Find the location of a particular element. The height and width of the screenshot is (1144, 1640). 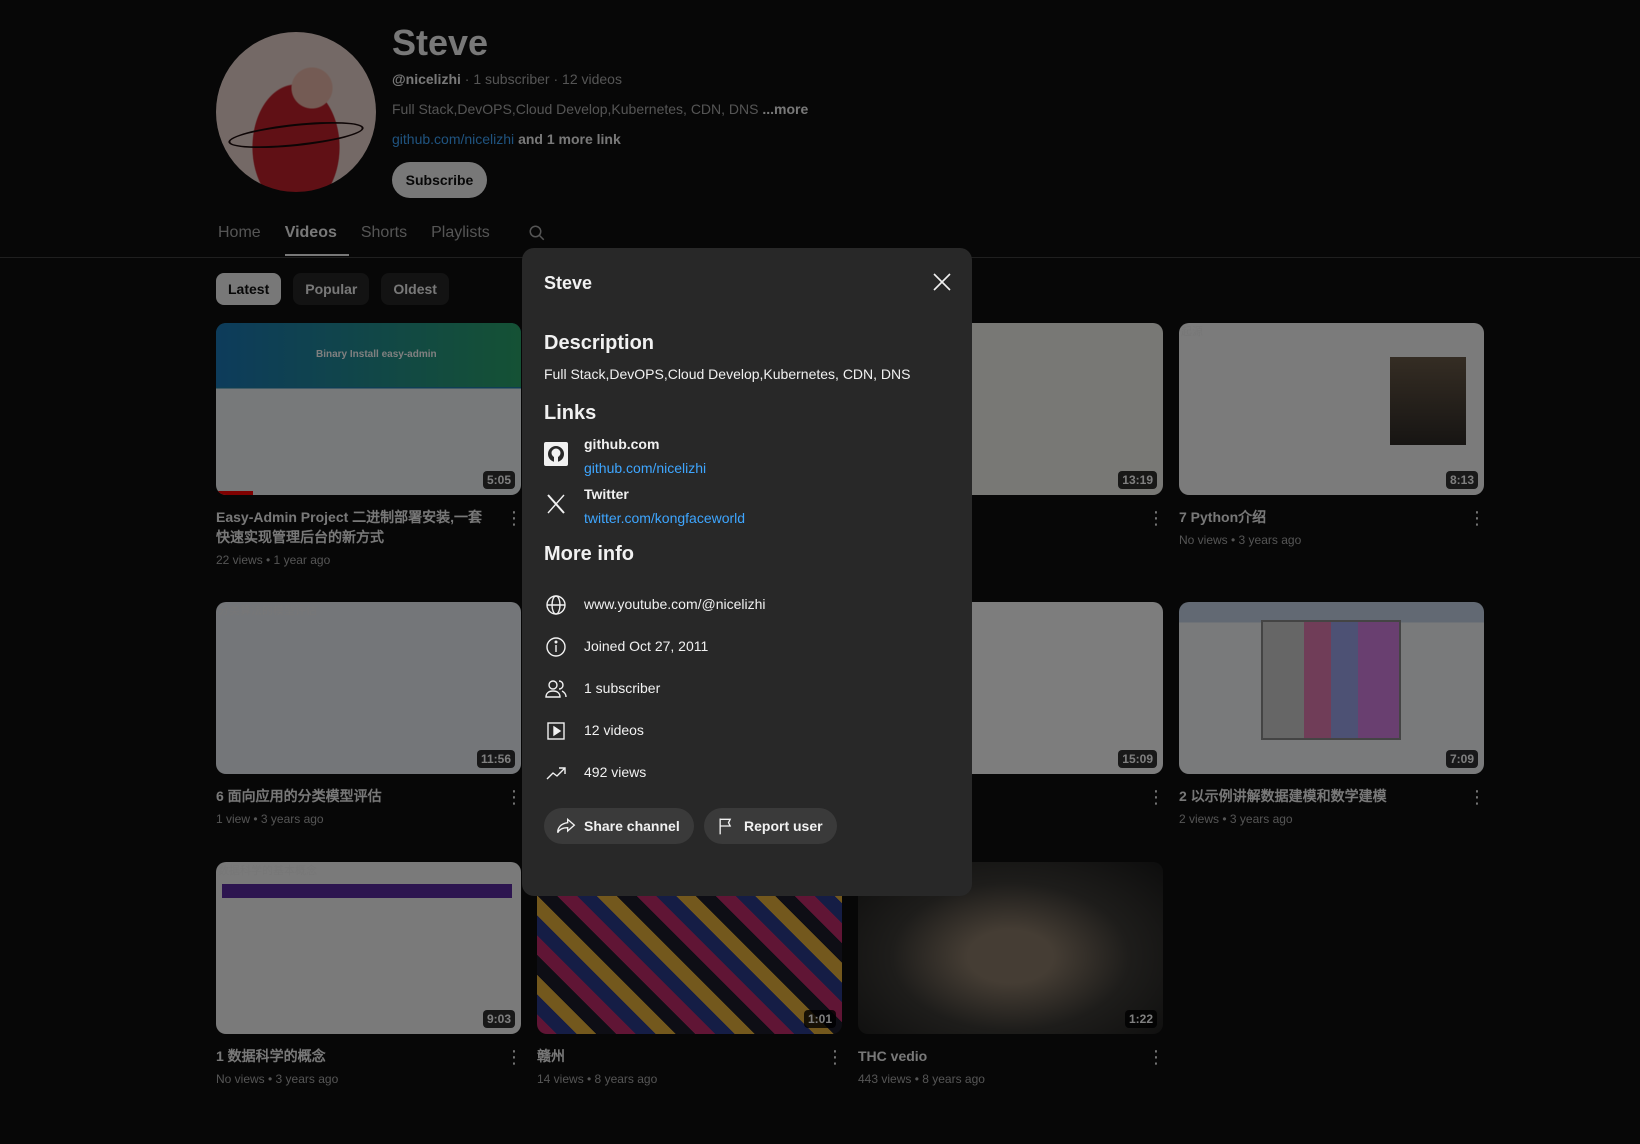

report-user-button: Report user is located at coordinates (770, 826).